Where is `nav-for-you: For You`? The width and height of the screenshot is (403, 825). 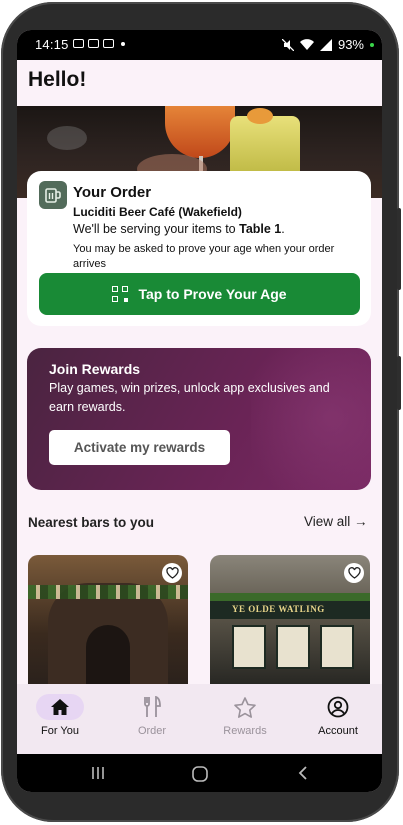 nav-for-you: For You is located at coordinates (60, 715).